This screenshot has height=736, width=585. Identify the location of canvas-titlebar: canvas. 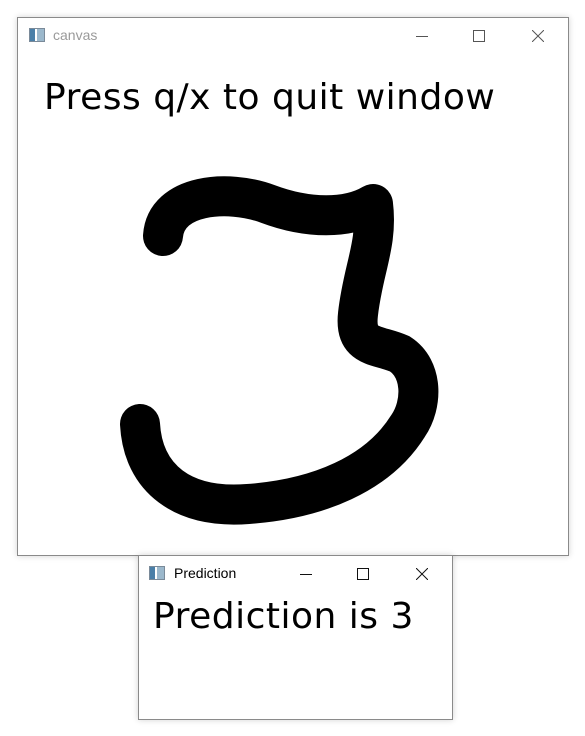
(293, 36).